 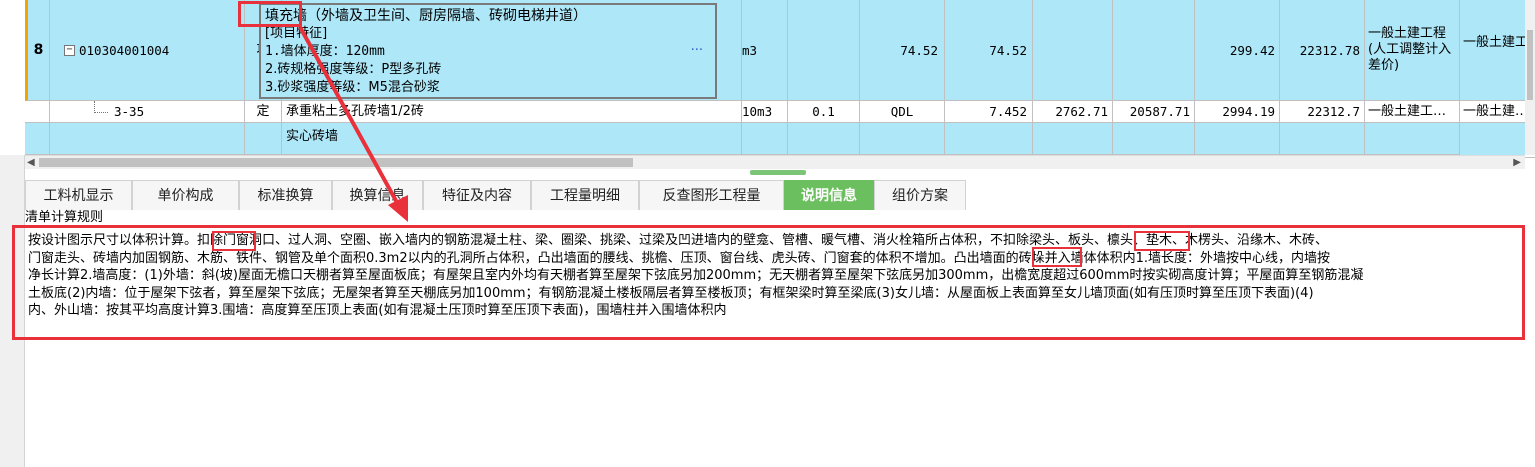 What do you see at coordinates (1497, 50) in the screenshot?
I see `category-cell: 一般土建工程` at bounding box center [1497, 50].